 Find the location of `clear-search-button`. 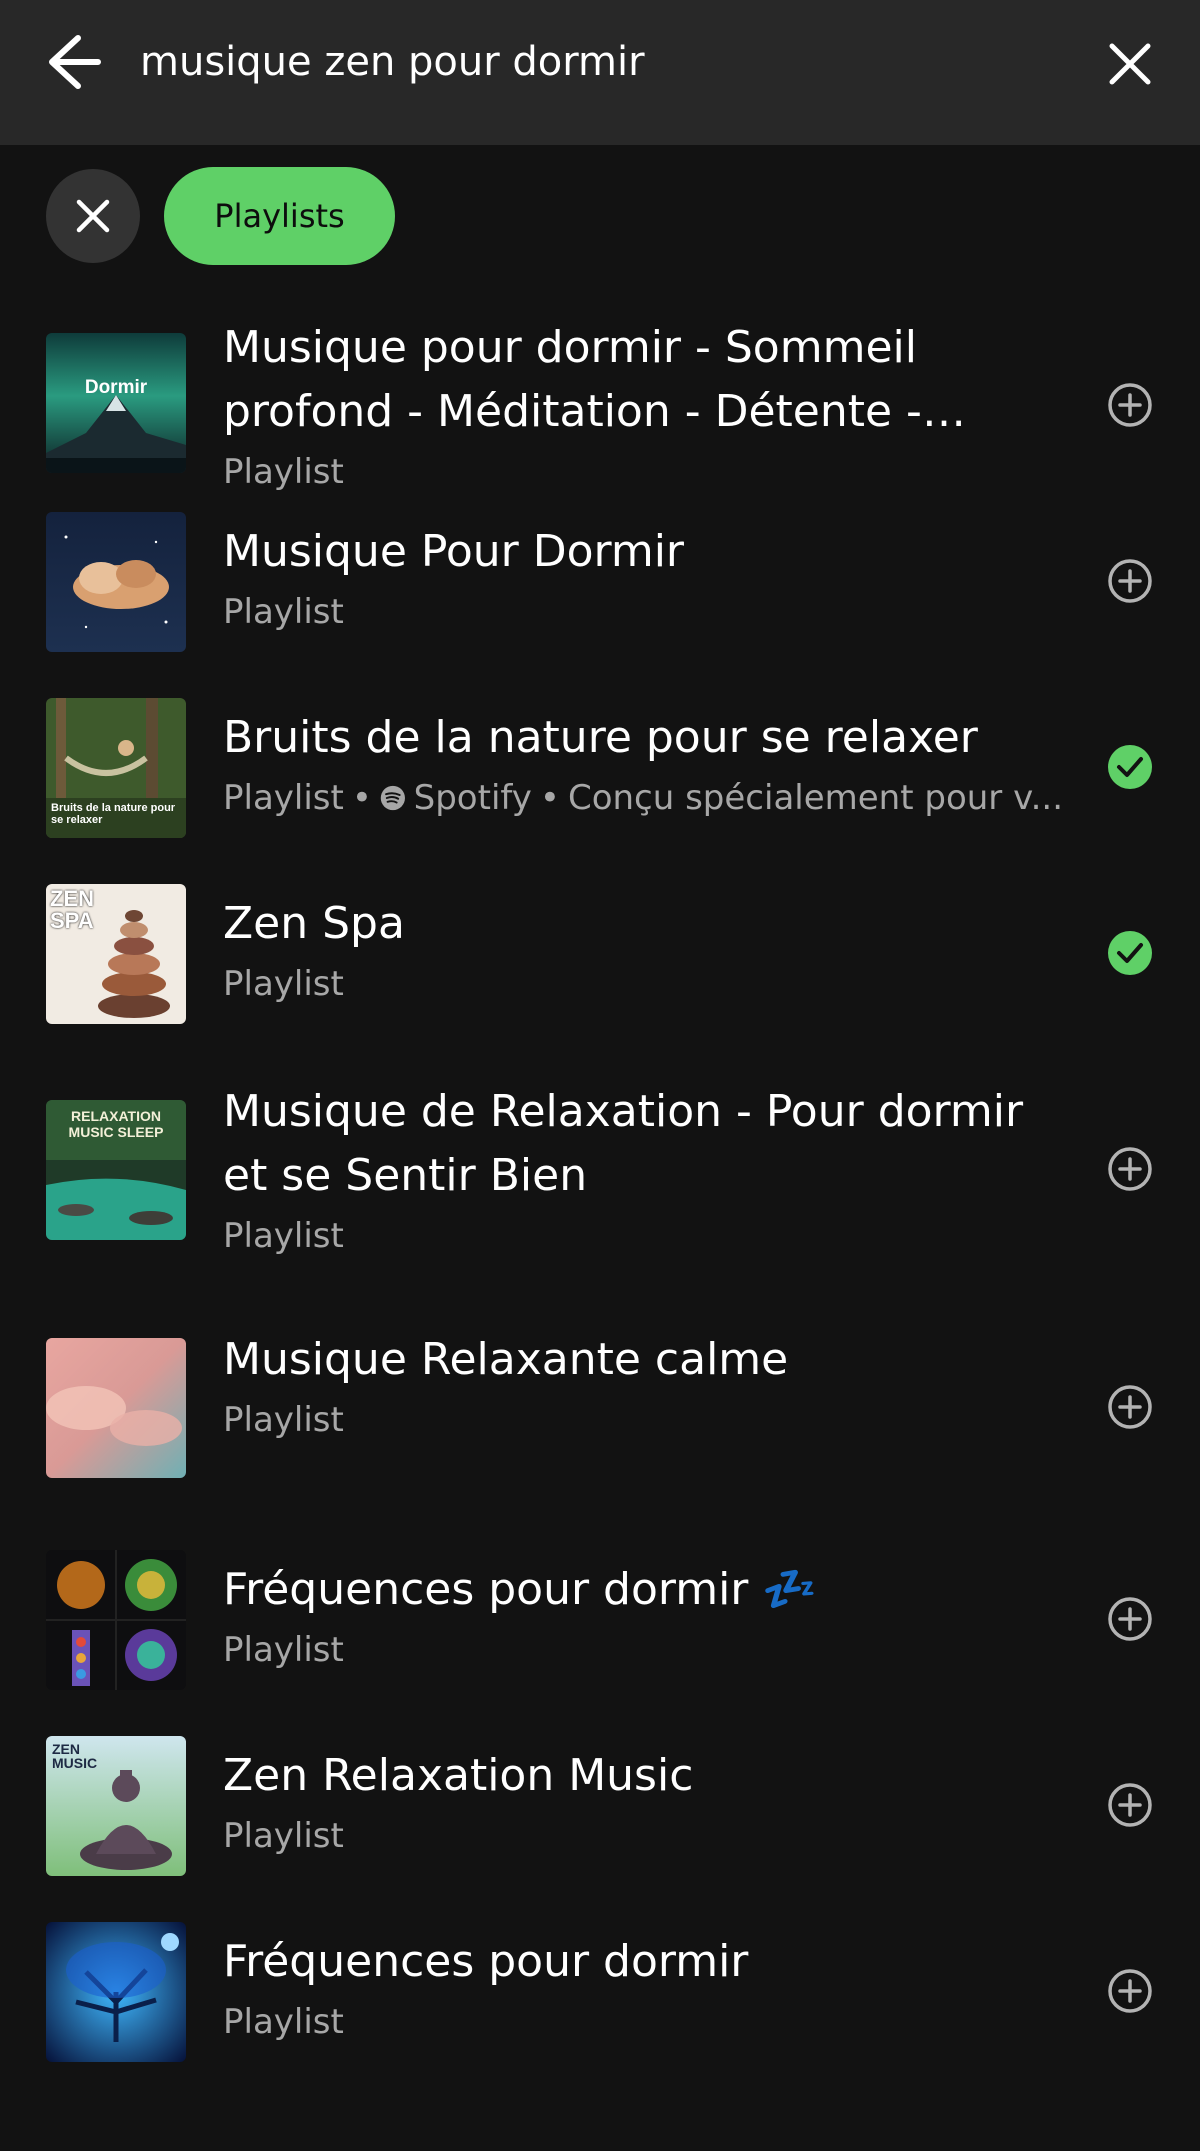

clear-search-button is located at coordinates (1130, 64).